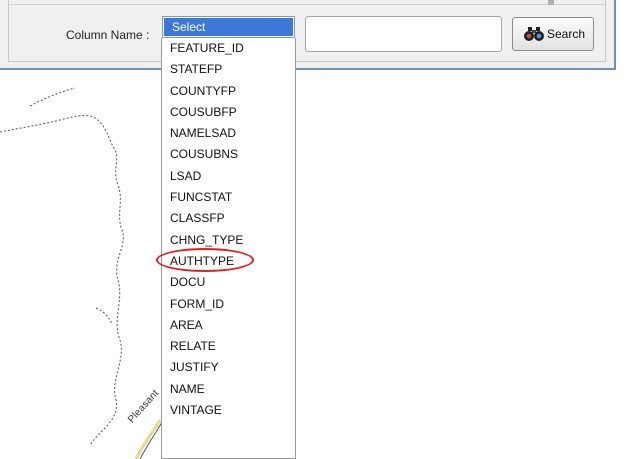 This screenshot has height=459, width=629. Describe the element at coordinates (228, 69) in the screenshot. I see `dropdown-option: STATEFP` at that location.